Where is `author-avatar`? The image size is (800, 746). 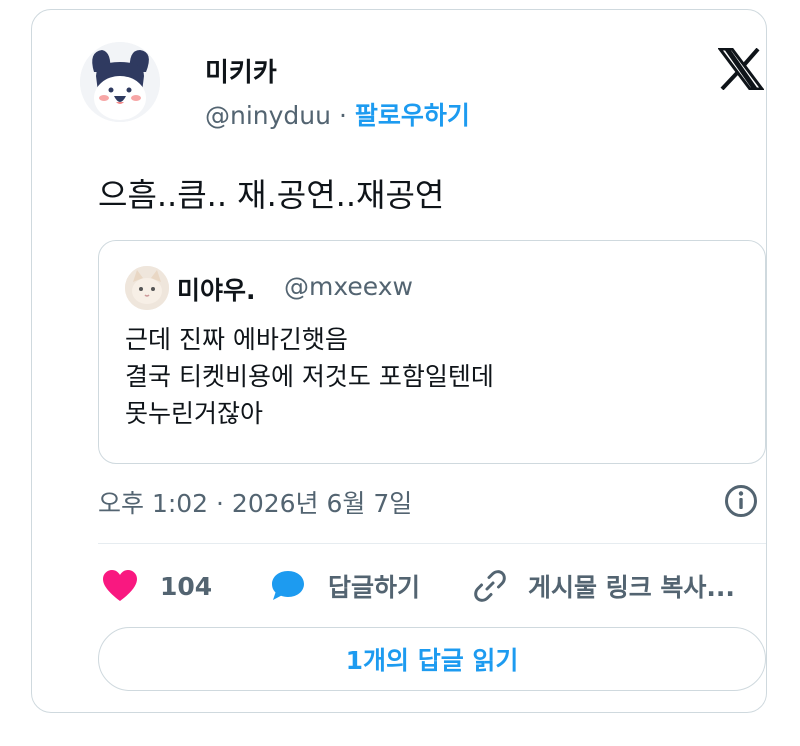
author-avatar is located at coordinates (120, 82).